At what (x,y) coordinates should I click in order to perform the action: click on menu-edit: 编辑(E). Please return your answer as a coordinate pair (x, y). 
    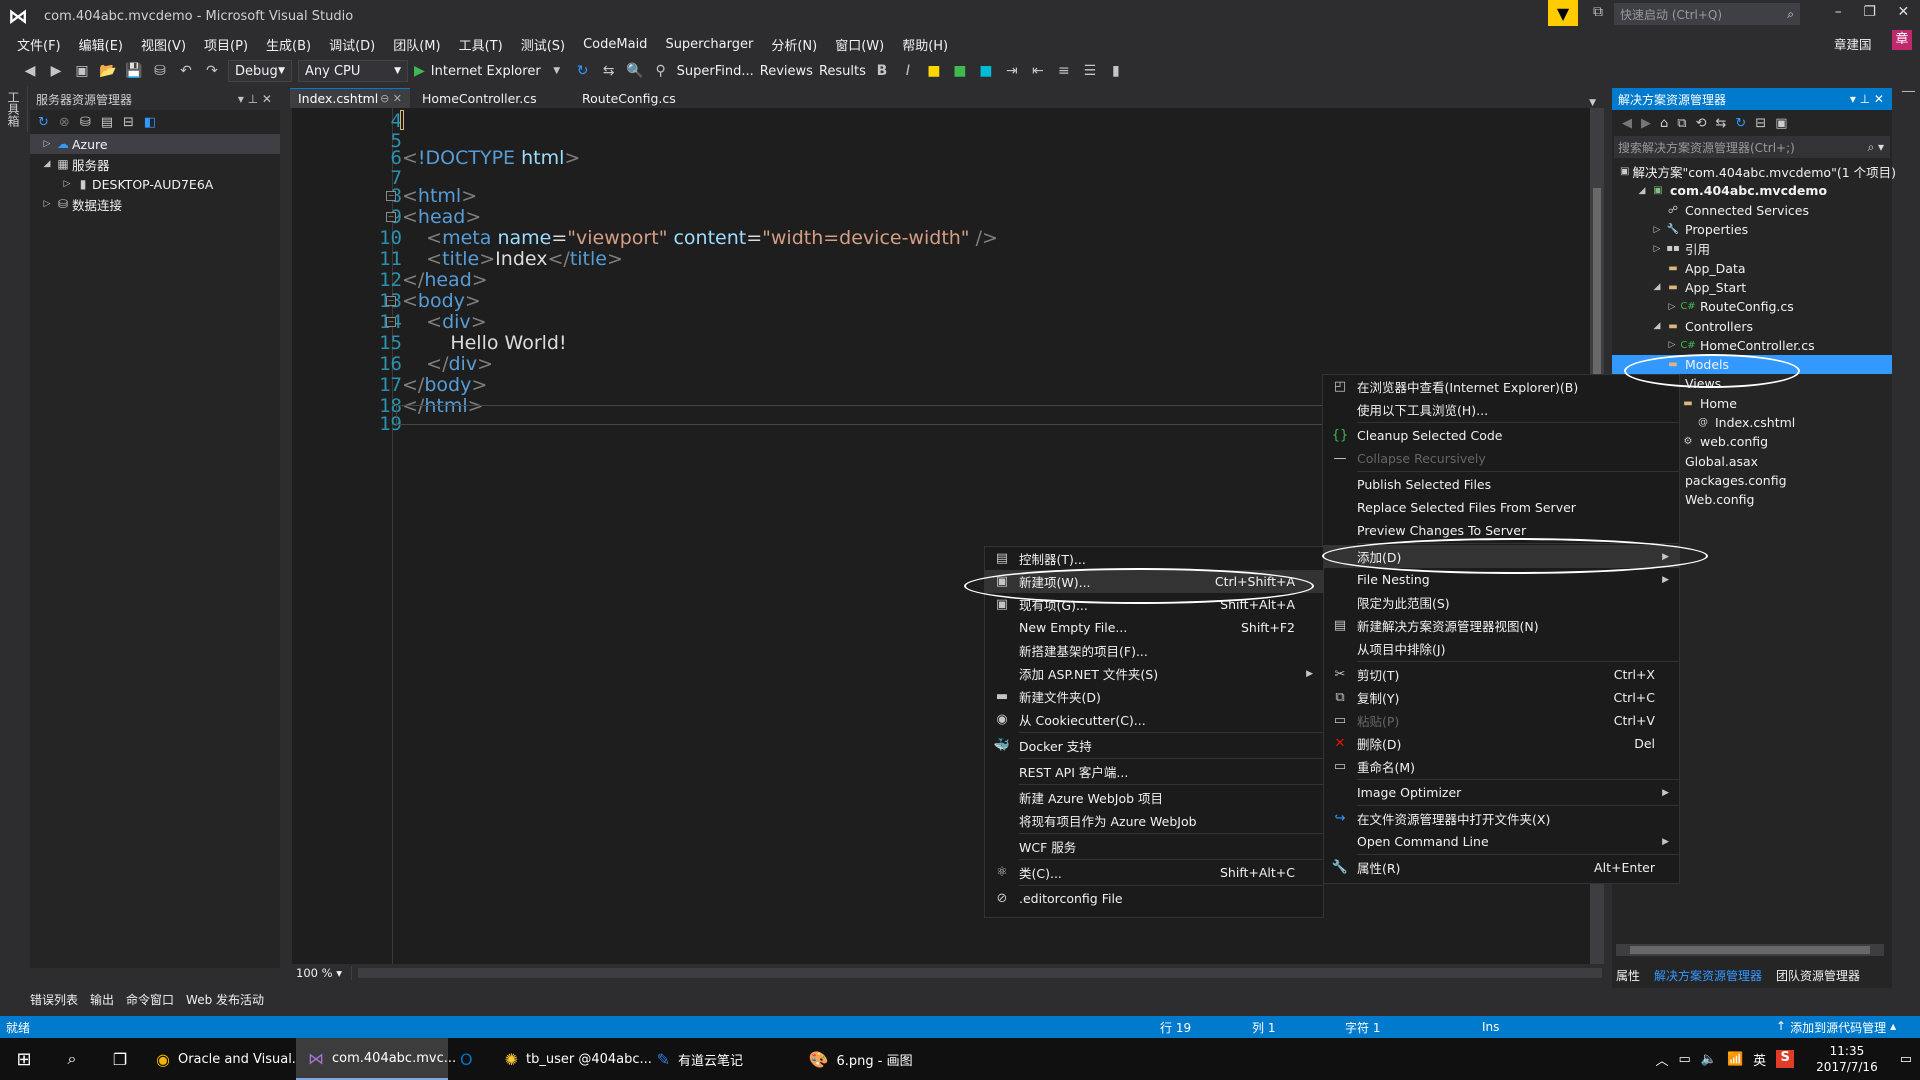
    Looking at the image, I should click on (101, 44).